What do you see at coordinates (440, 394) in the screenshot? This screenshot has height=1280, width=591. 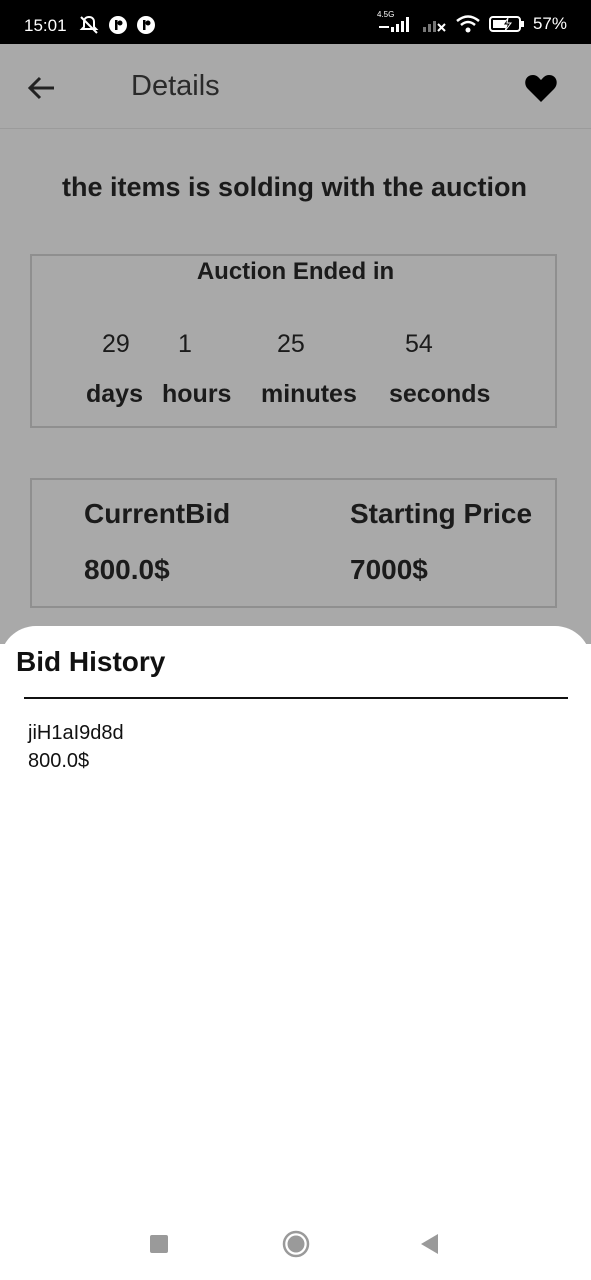 I see `seconds-label: seconds` at bounding box center [440, 394].